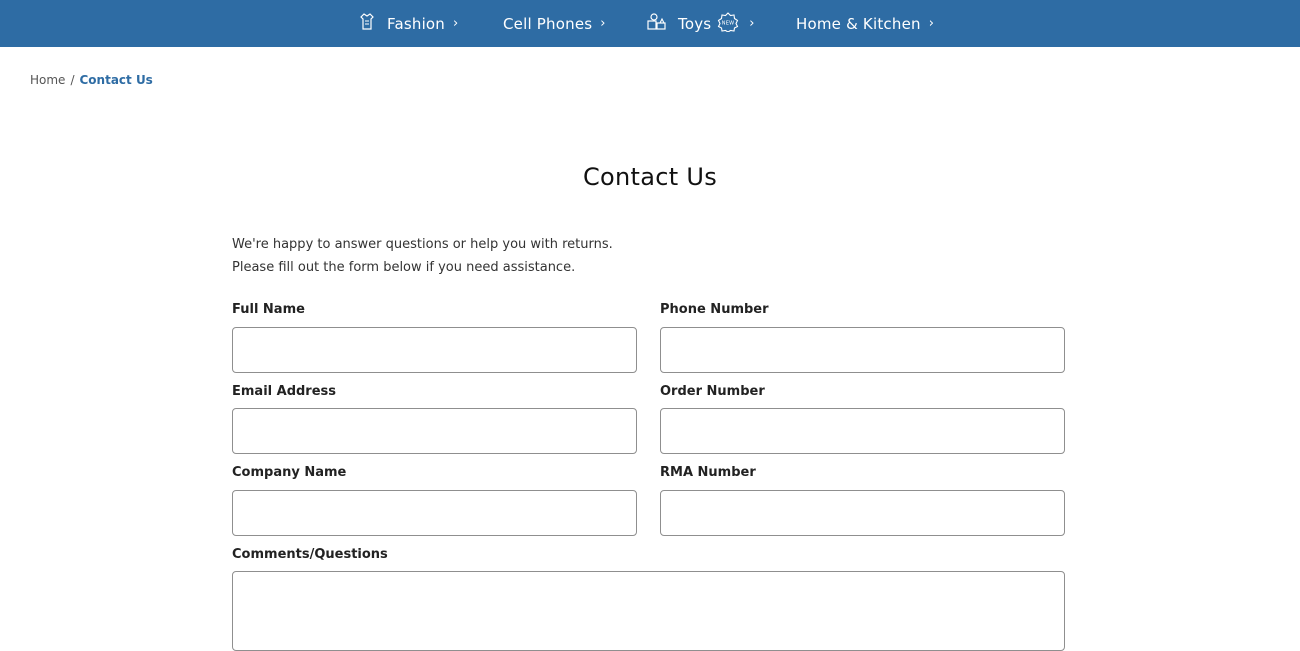  What do you see at coordinates (714, 309) in the screenshot?
I see `phone-number-label: Phone Number` at bounding box center [714, 309].